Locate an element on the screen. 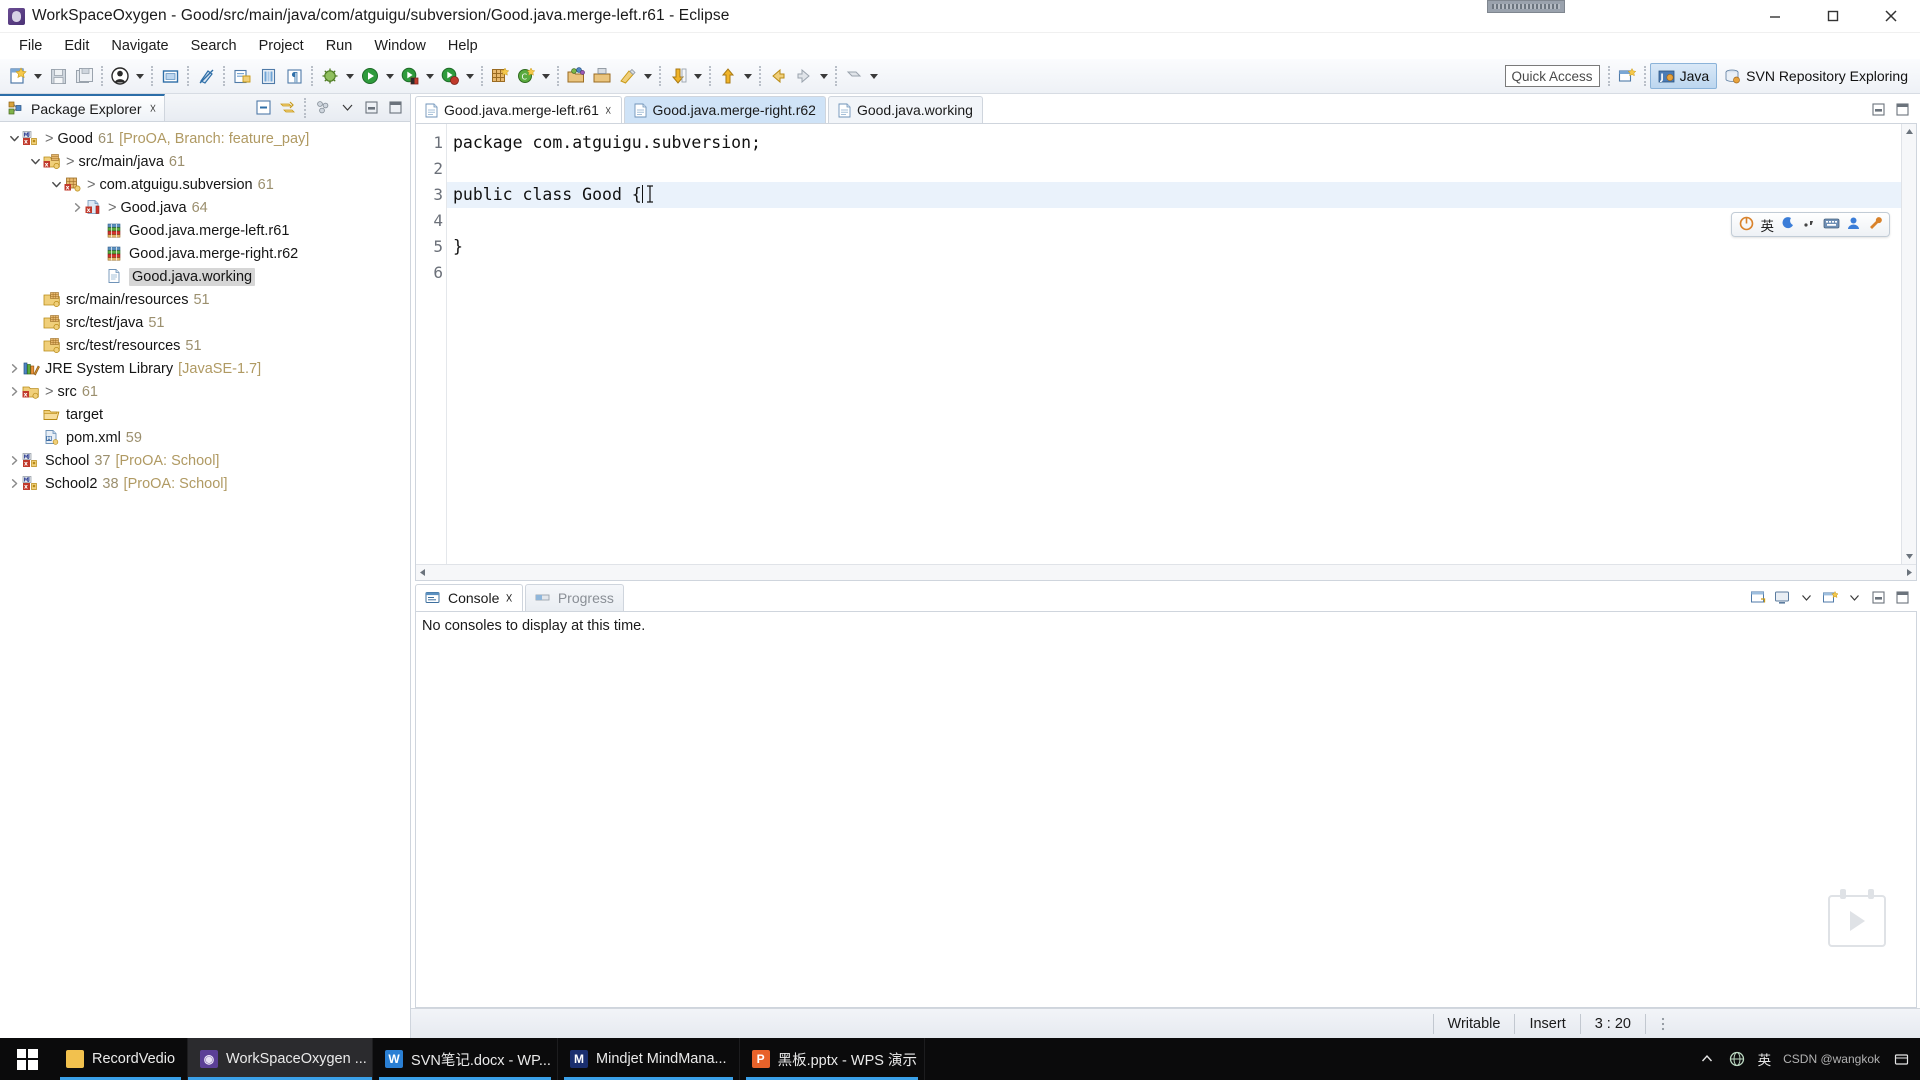 The width and height of the screenshot is (1920, 1080). notifications-icon is located at coordinates (1901, 1059).